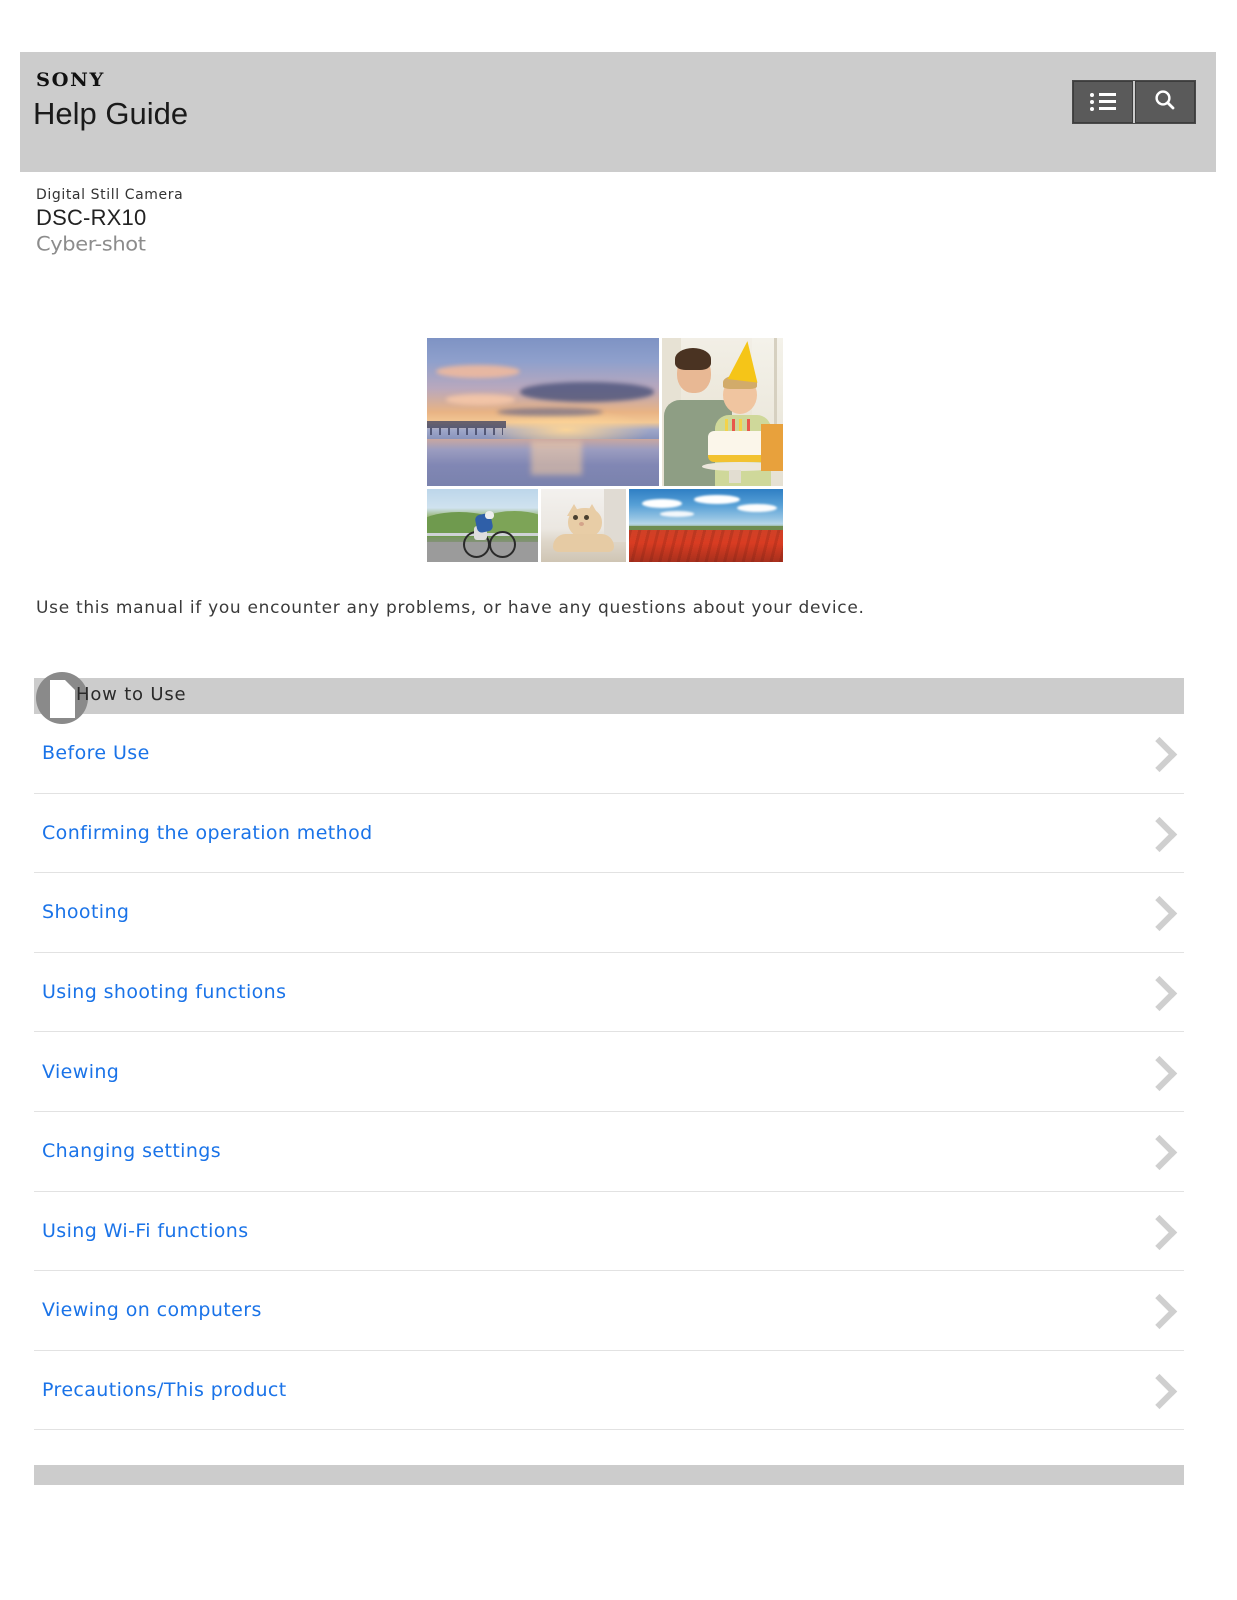 Image resolution: width=1237 pixels, height=1600 pixels. I want to click on list-item-label: Using Wi-Fi functions, so click(145, 1231).